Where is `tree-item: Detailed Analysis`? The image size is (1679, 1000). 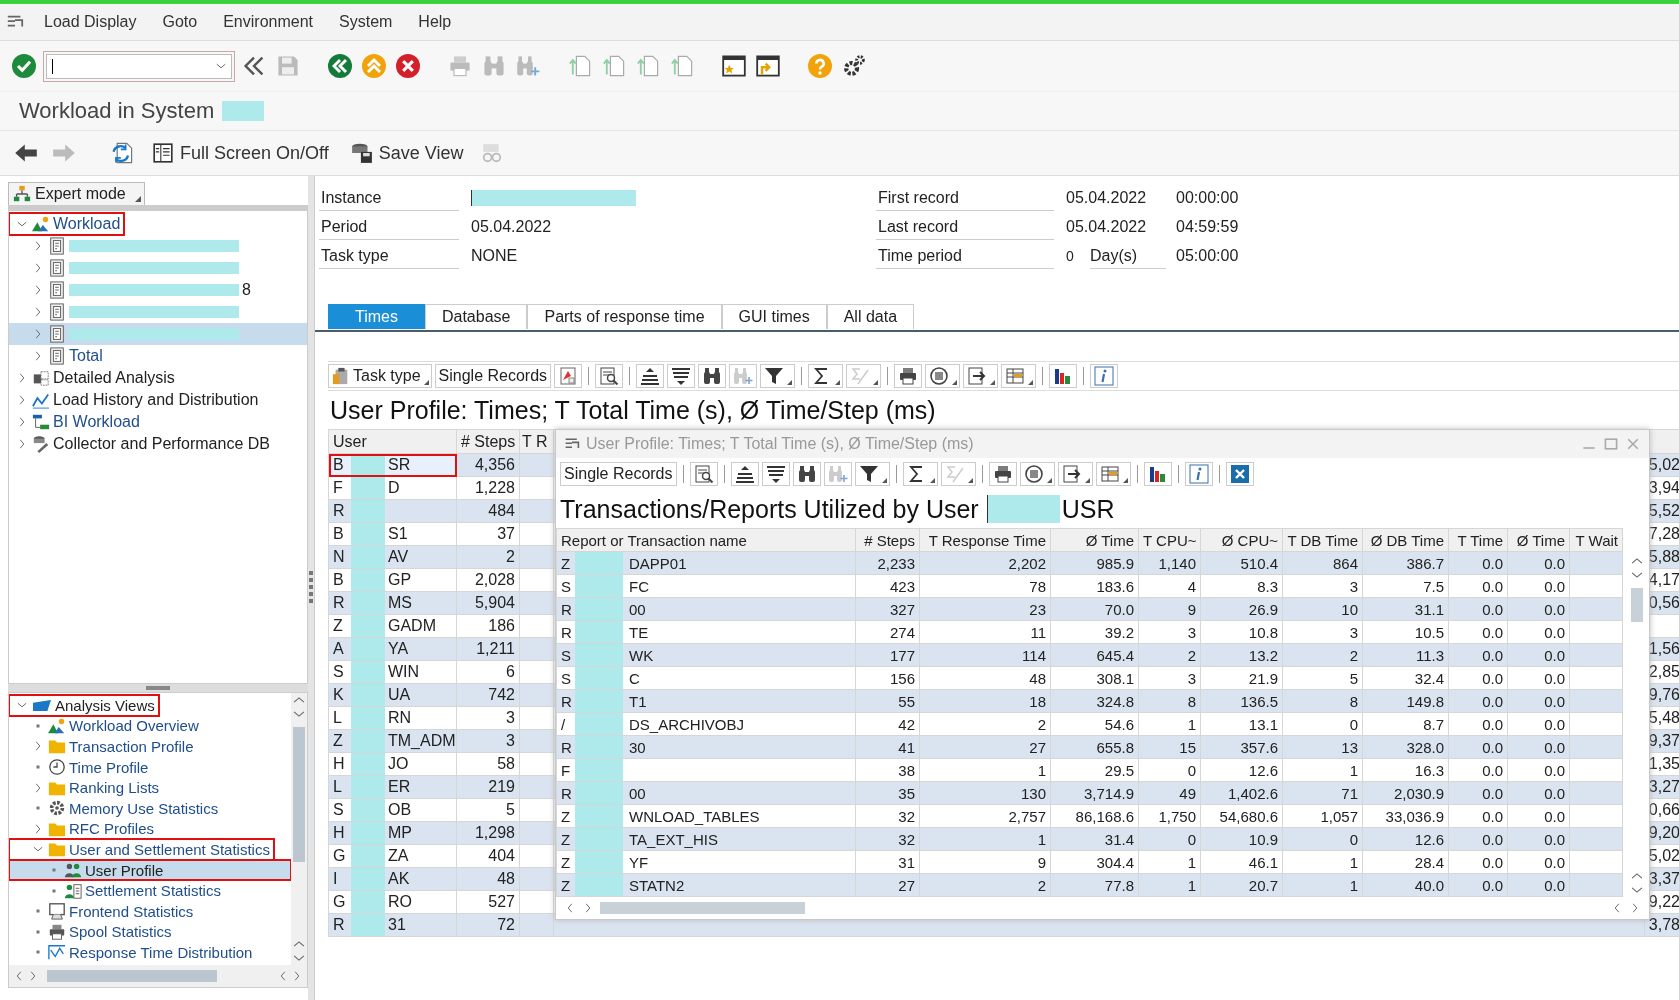
tree-item: Detailed Analysis is located at coordinates (94, 378).